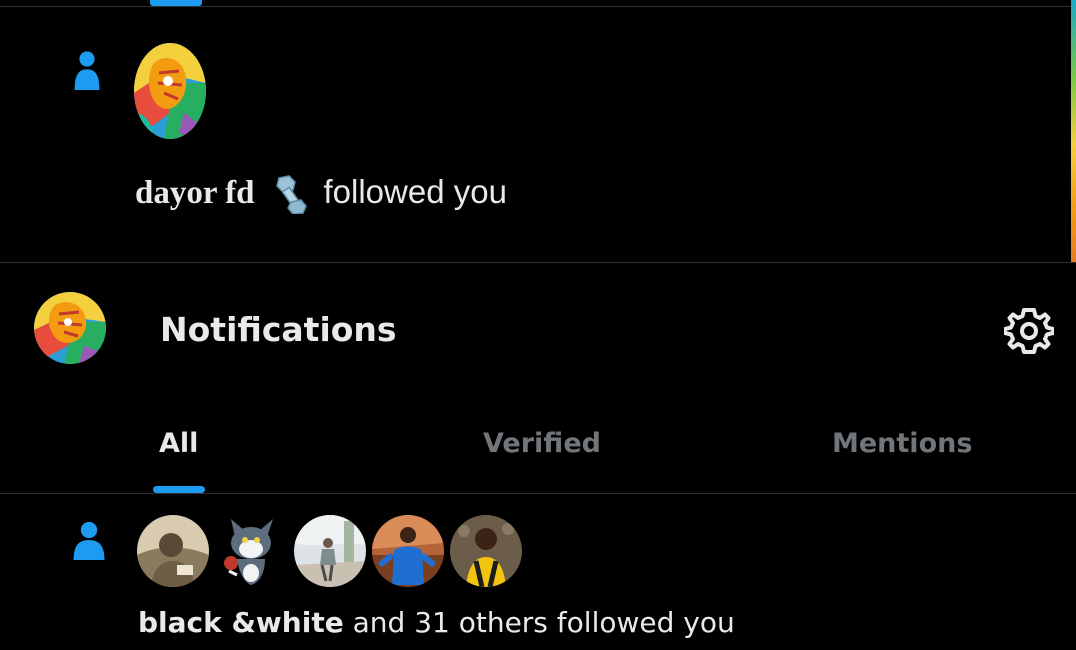 The image size is (1076, 650). Describe the element at coordinates (278, 329) in the screenshot. I see `page-title: Notifications` at that location.